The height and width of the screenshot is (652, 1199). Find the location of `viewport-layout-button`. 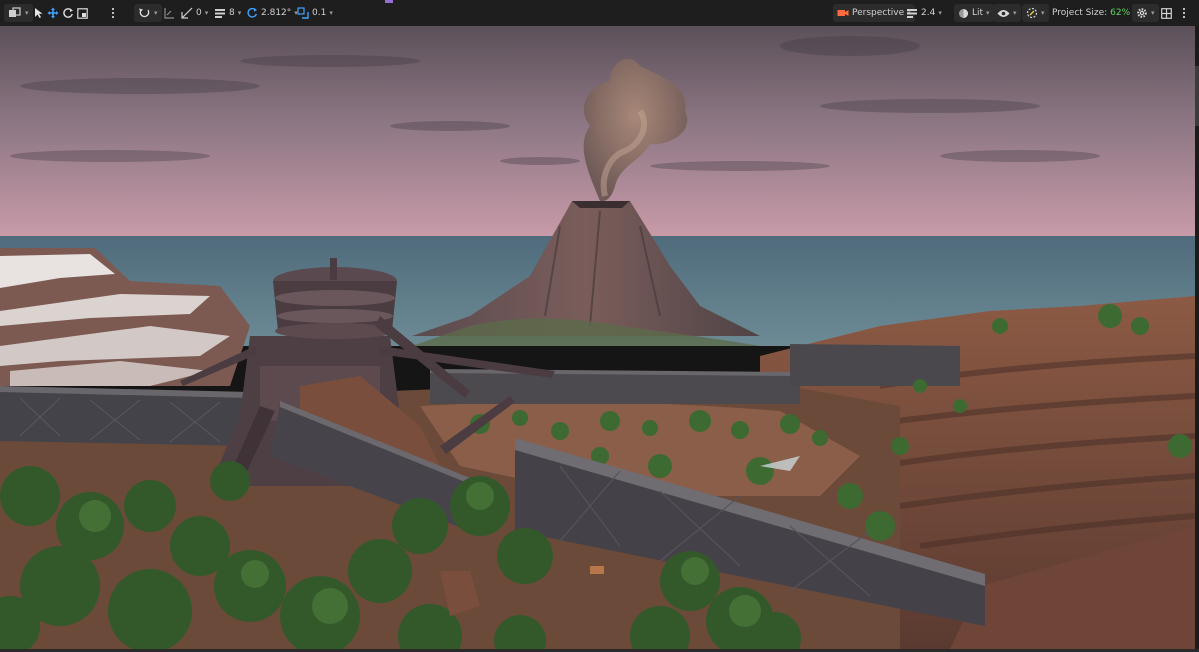

viewport-layout-button is located at coordinates (1166, 13).